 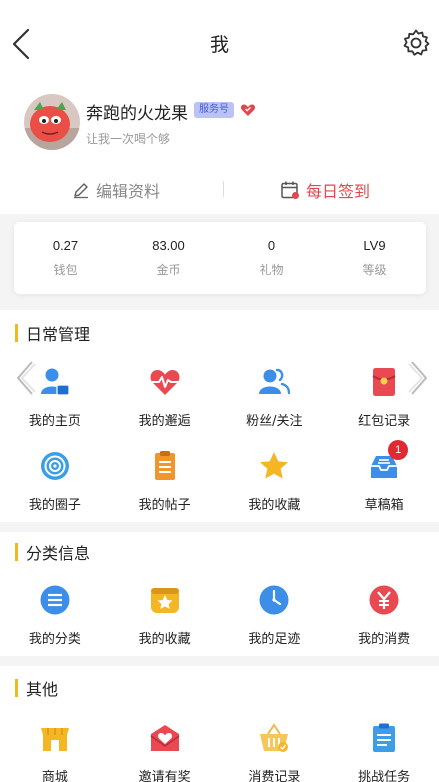 What do you see at coordinates (290, 190) in the screenshot?
I see `calendar-icon` at bounding box center [290, 190].